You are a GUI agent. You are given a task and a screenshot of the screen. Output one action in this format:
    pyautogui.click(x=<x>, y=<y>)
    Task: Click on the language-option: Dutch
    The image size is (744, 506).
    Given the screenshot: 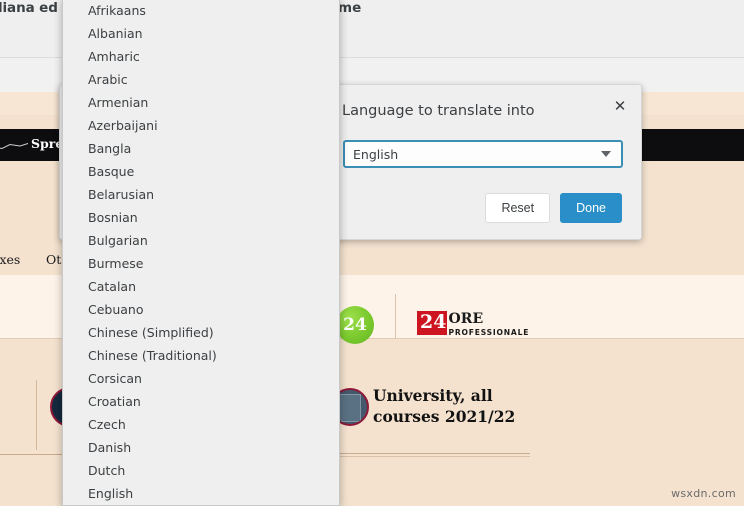 What is the action you would take?
    pyautogui.click(x=201, y=470)
    